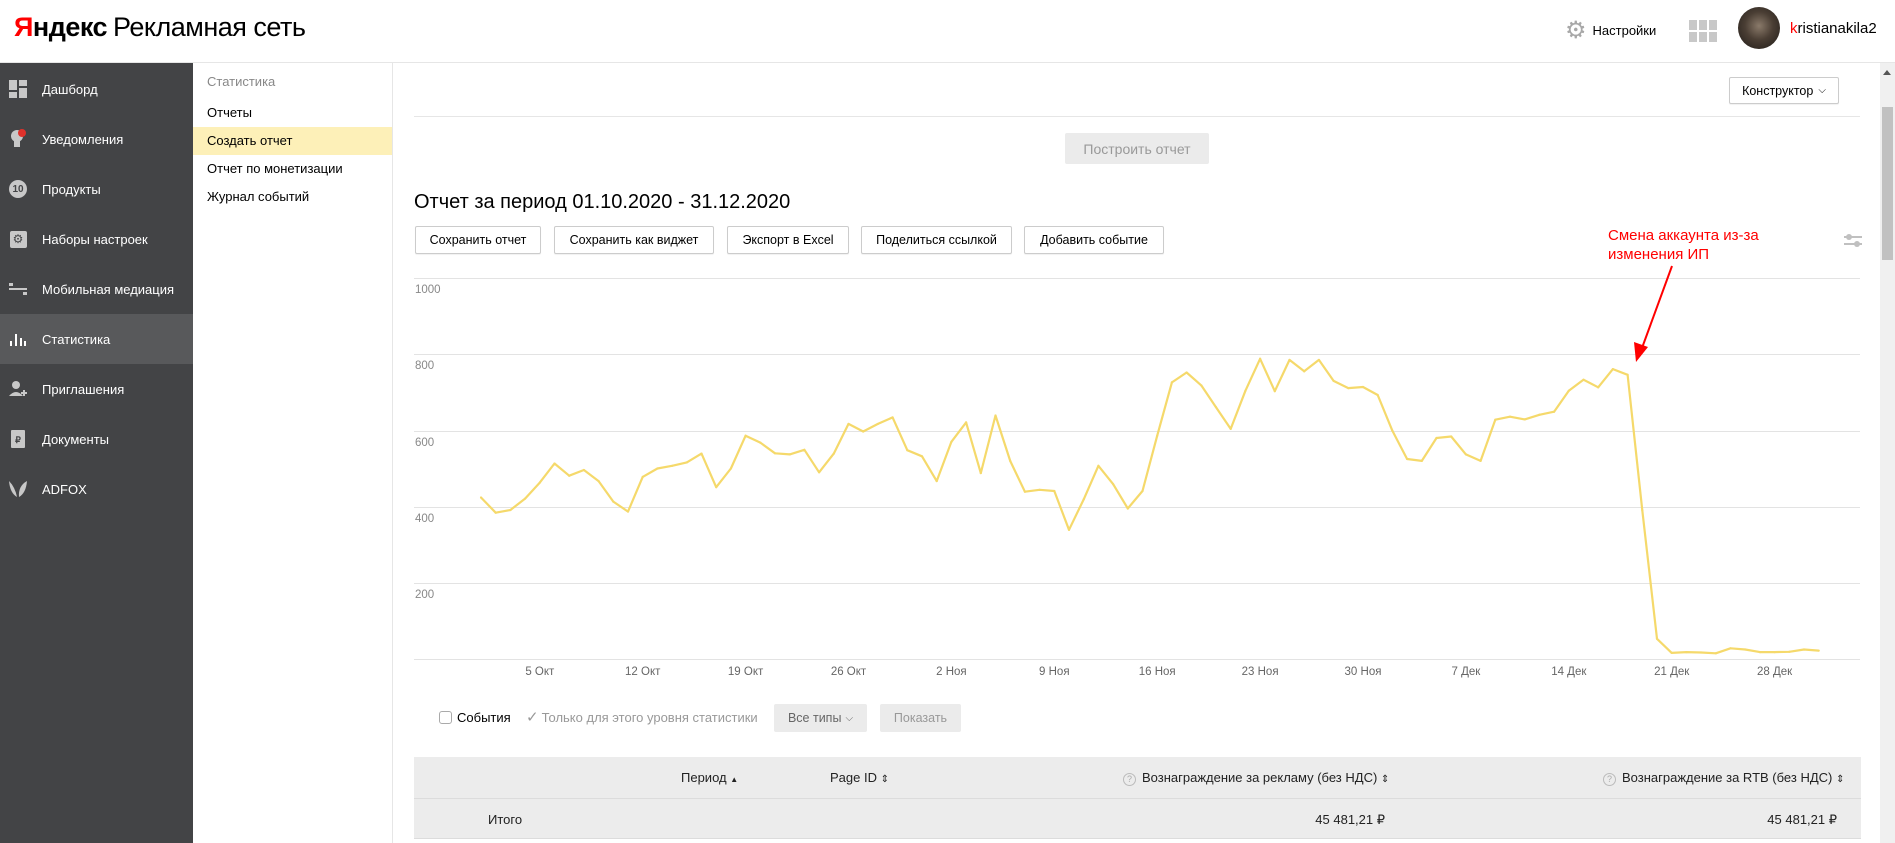 This screenshot has height=843, width=1895. Describe the element at coordinates (1887, 72) in the screenshot. I see `scroll-up-arrow` at that location.